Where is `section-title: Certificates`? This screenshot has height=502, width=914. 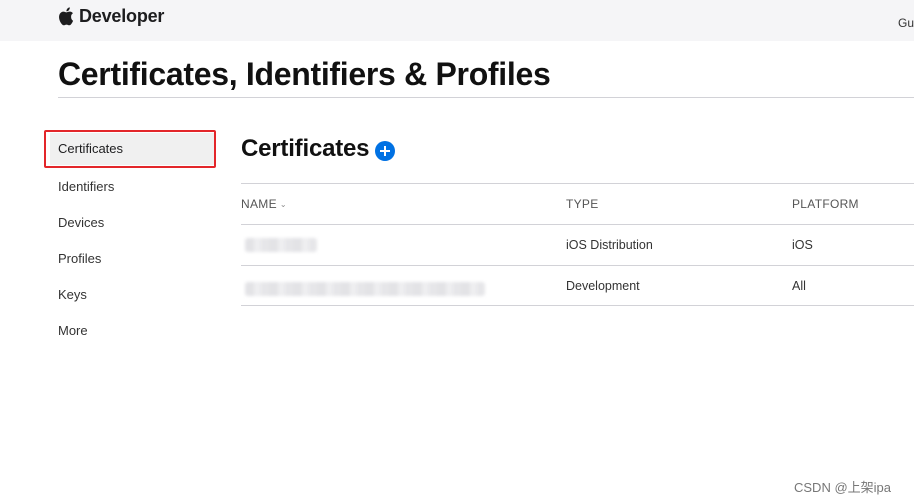 section-title: Certificates is located at coordinates (305, 148).